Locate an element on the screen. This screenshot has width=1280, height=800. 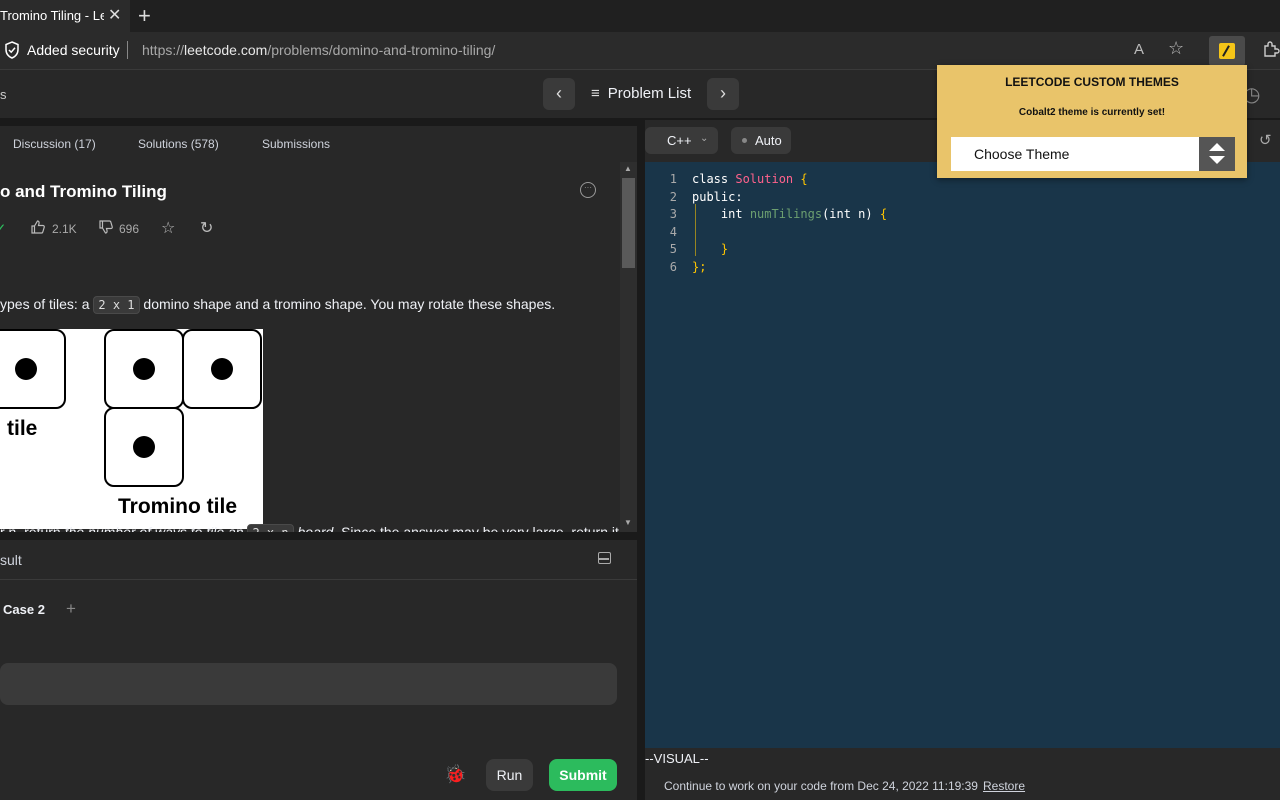
nav-partial-text: s is located at coordinates (3, 94).